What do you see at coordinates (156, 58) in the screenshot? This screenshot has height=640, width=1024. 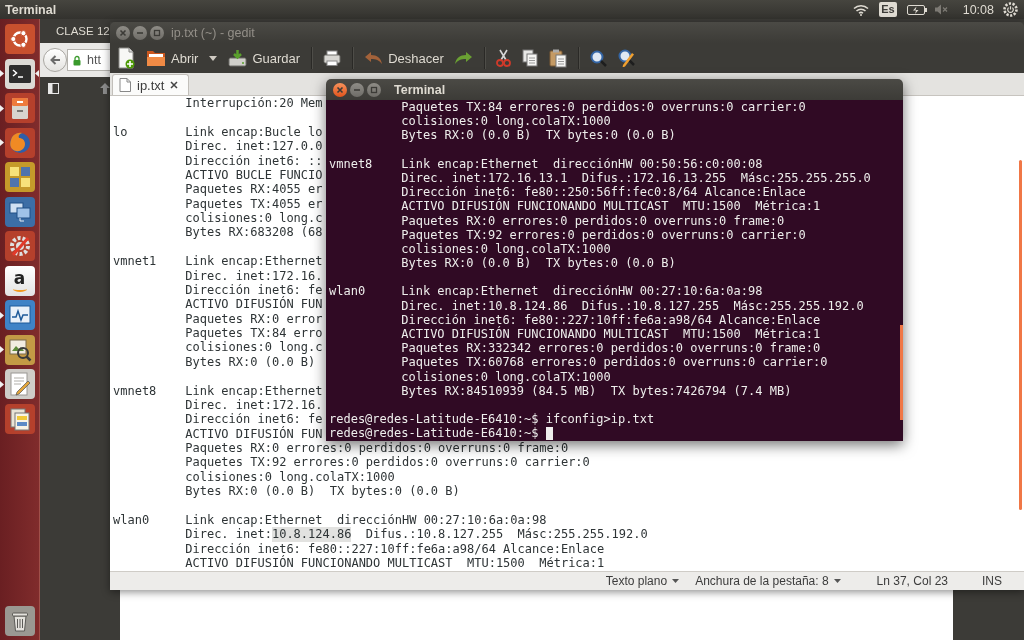 I see `folder-icon` at bounding box center [156, 58].